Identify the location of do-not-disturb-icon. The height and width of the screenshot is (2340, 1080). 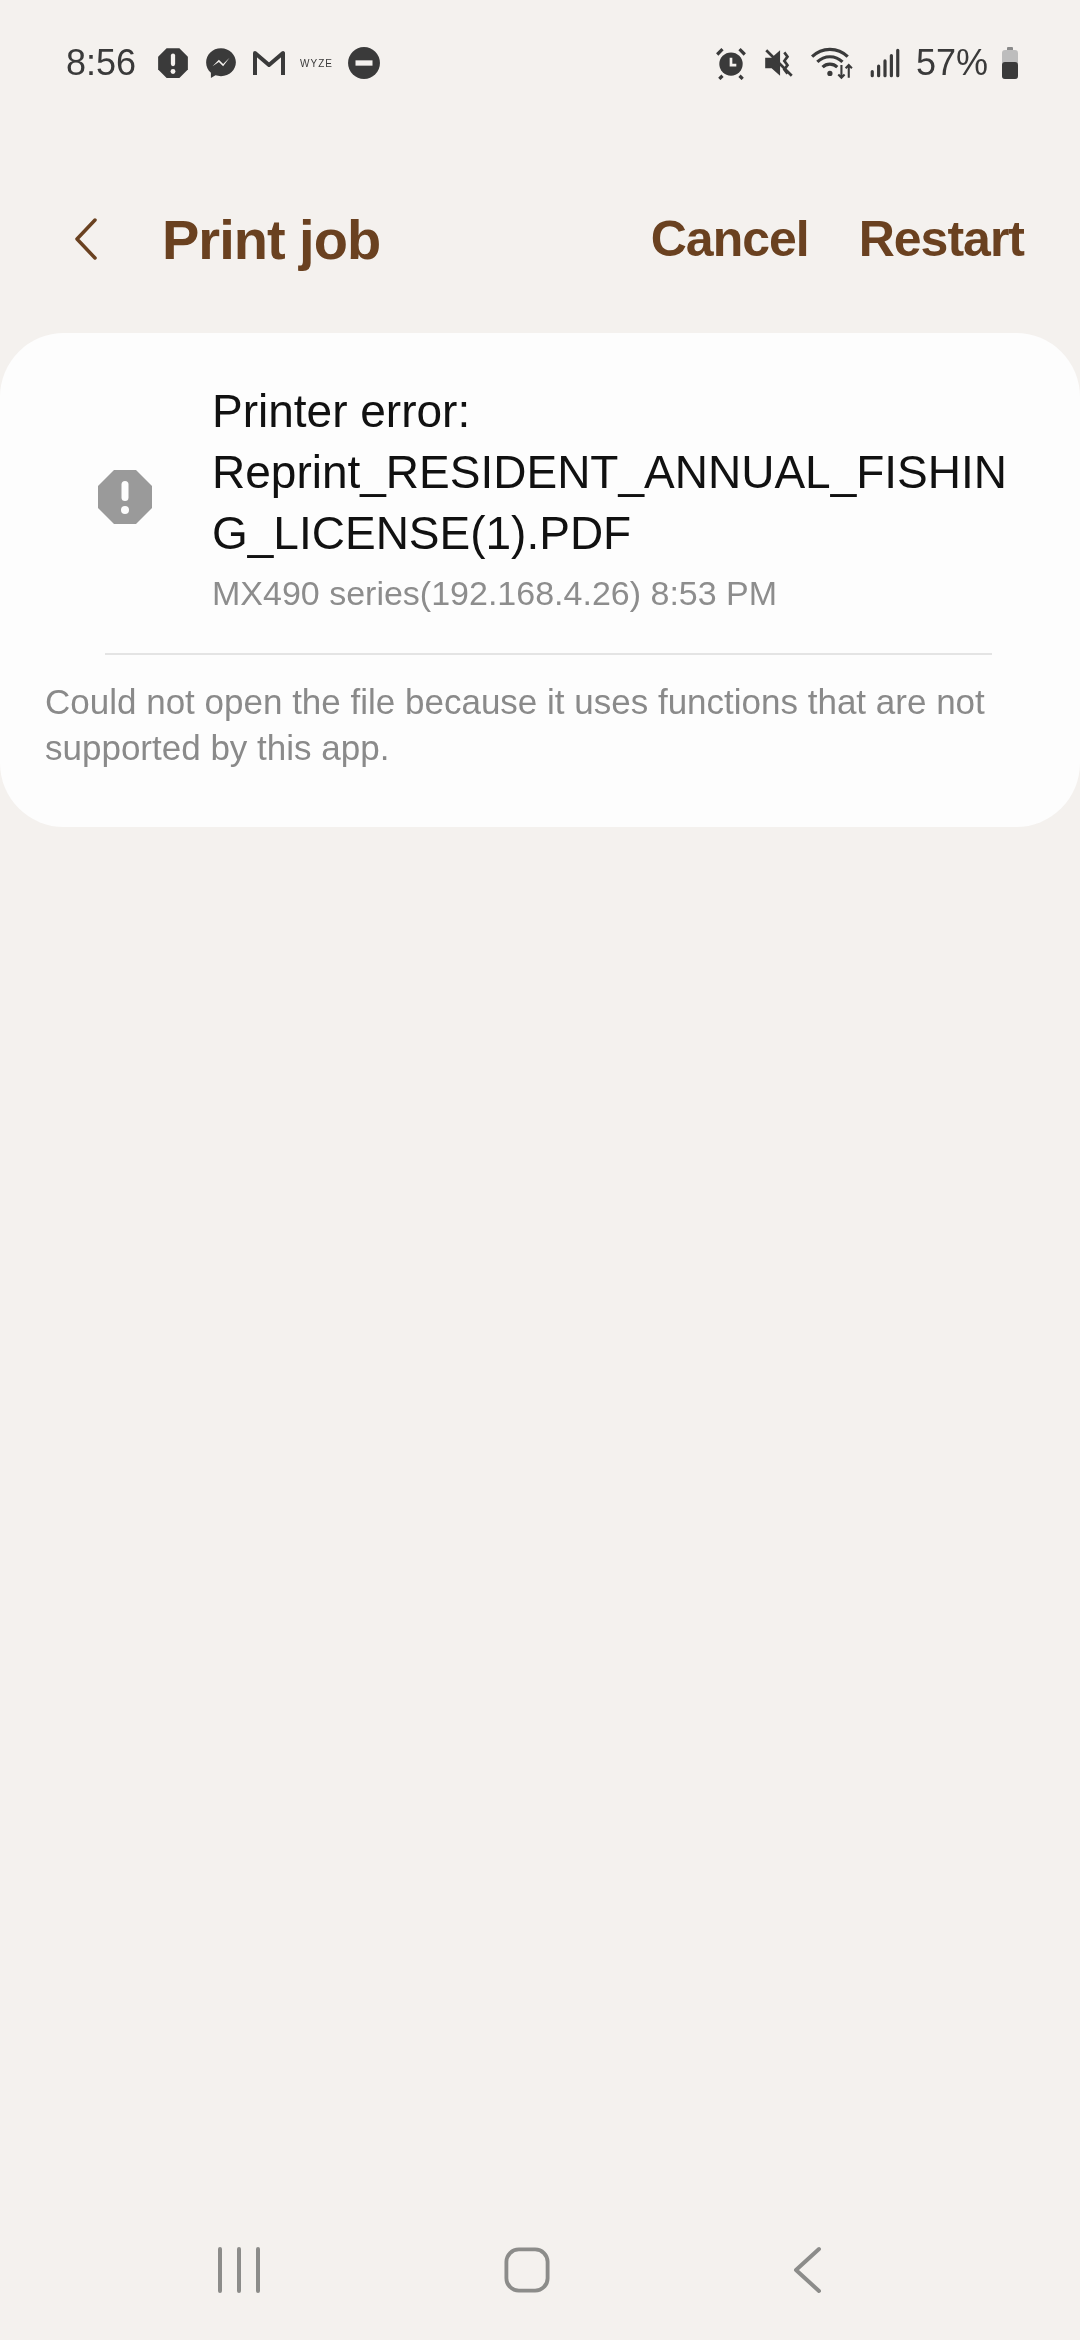
(363, 63).